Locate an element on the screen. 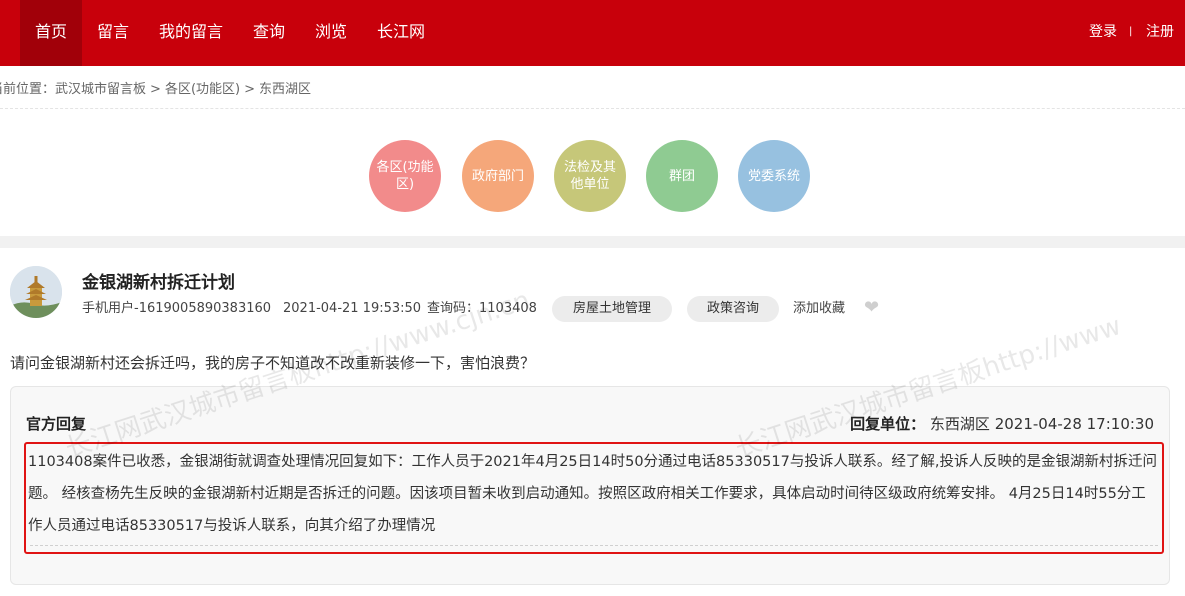 The height and width of the screenshot is (596, 1185). nav-browse: 浏览 is located at coordinates (331, 33).